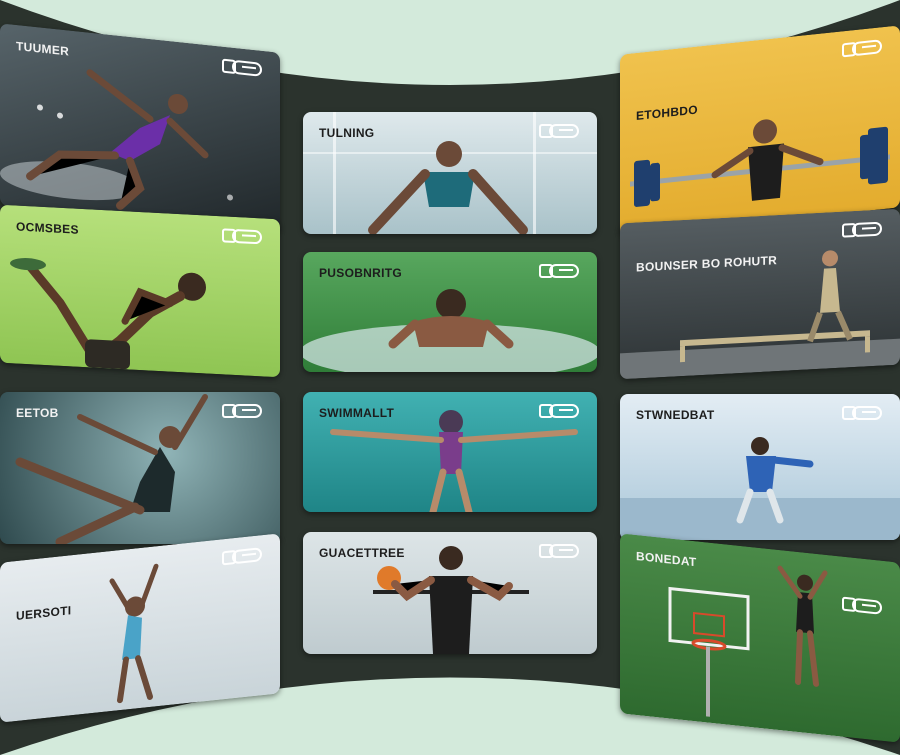  I want to click on card-stwnedbat: STWNEDBAT, so click(760, 467).